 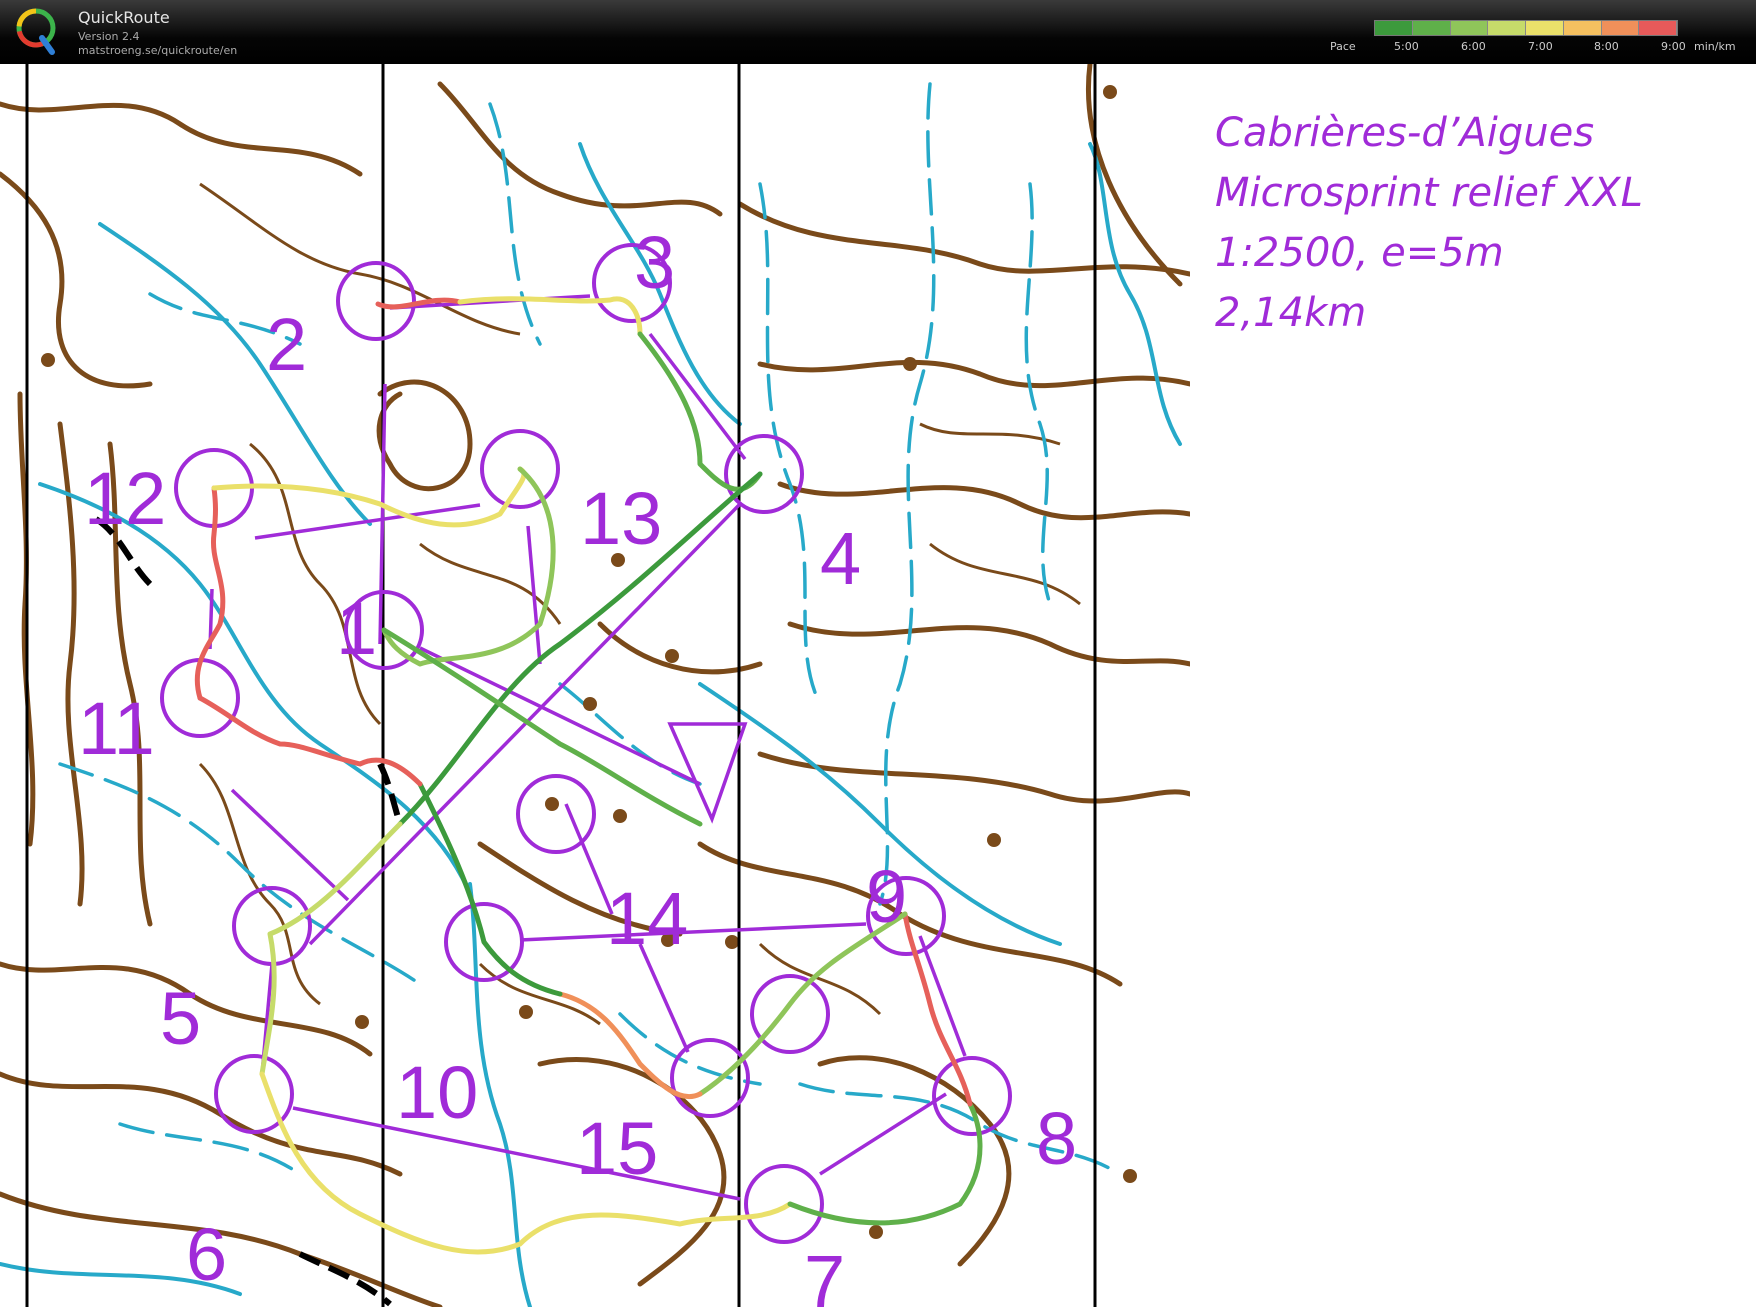 What do you see at coordinates (1405, 133) in the screenshot?
I see `map-title-line: Cabrières-d’Aigues` at bounding box center [1405, 133].